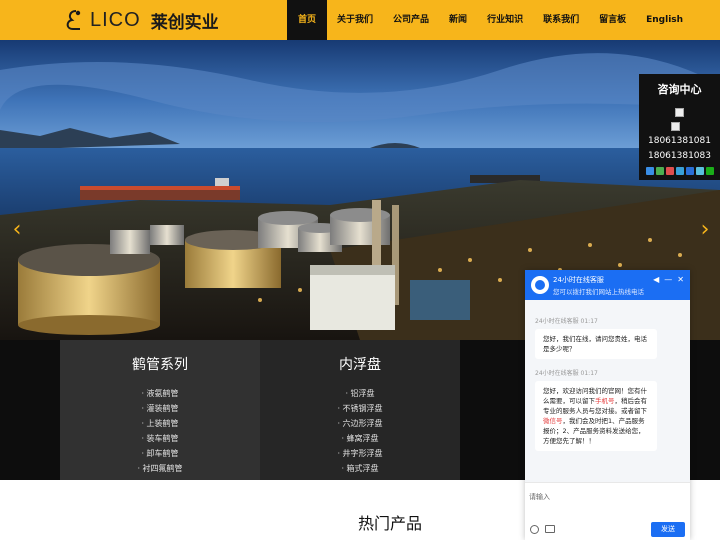 This screenshot has height=540, width=720. Describe the element at coordinates (680, 279) in the screenshot. I see `close-icon: ✕` at that location.